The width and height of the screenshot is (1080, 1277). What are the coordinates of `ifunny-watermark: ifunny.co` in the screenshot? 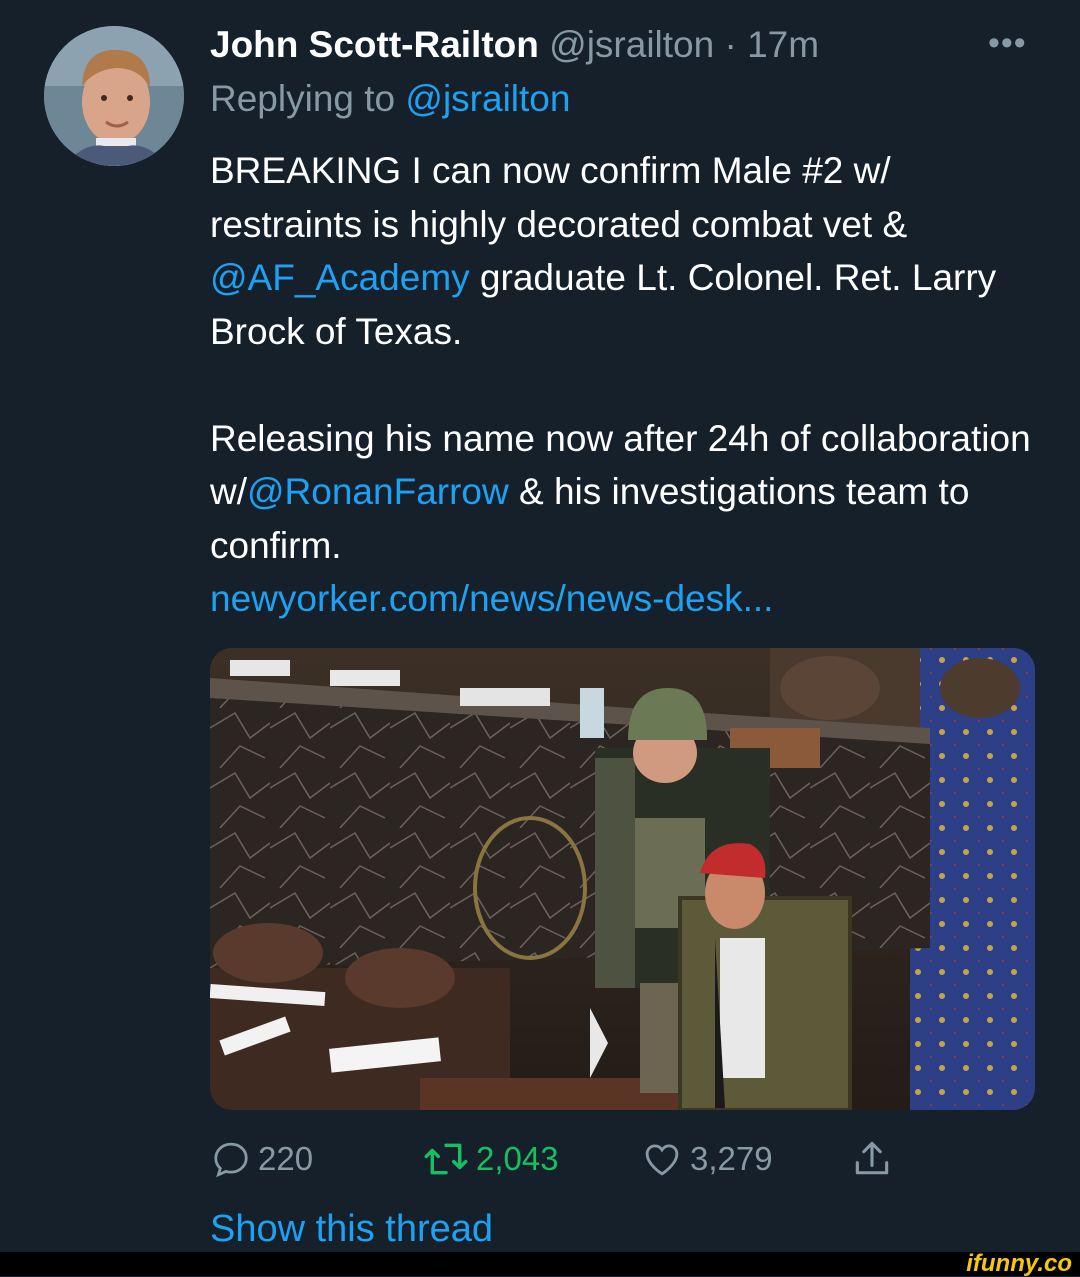 It's located at (1019, 1263).